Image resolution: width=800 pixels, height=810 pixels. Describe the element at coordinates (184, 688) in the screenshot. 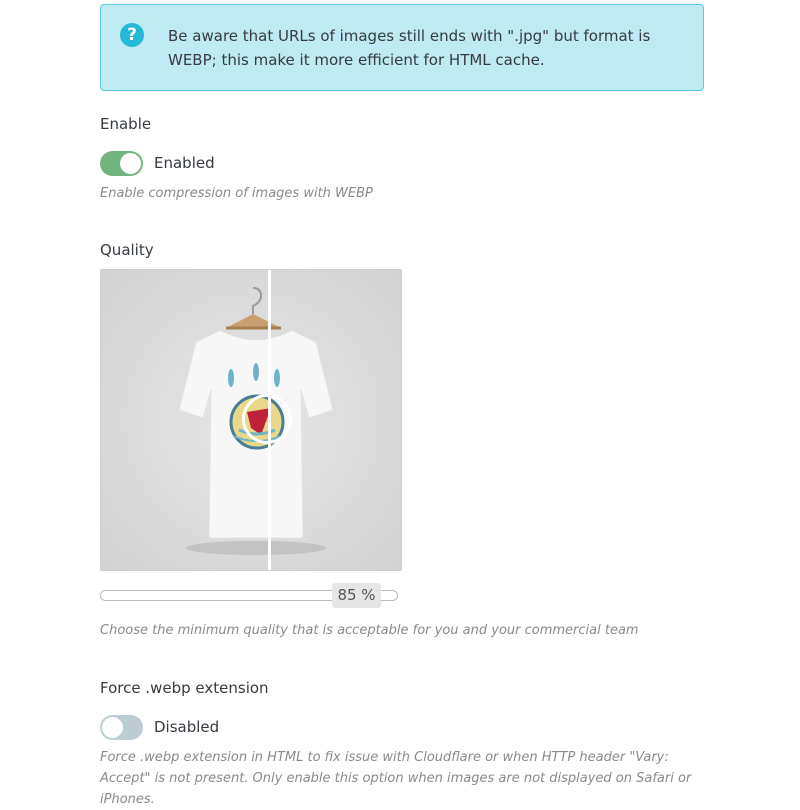

I see `force-webp-label: Force .webp extension` at that location.